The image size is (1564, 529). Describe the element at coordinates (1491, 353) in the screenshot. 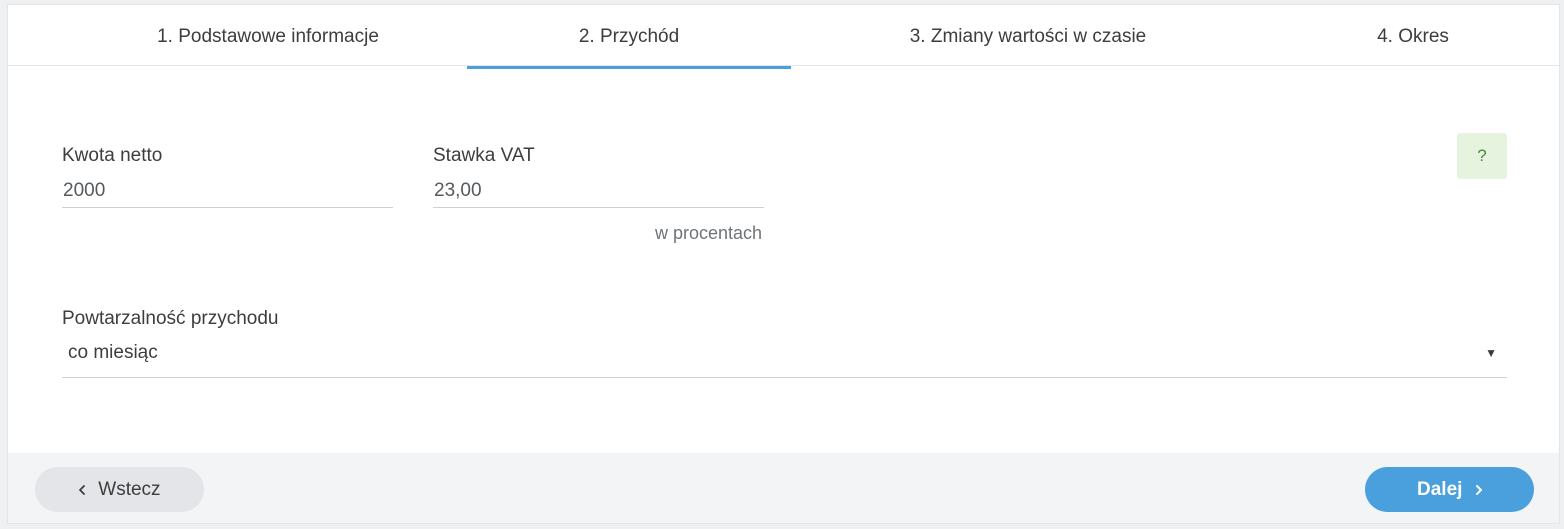

I see `caret-down-icon: ▼` at that location.